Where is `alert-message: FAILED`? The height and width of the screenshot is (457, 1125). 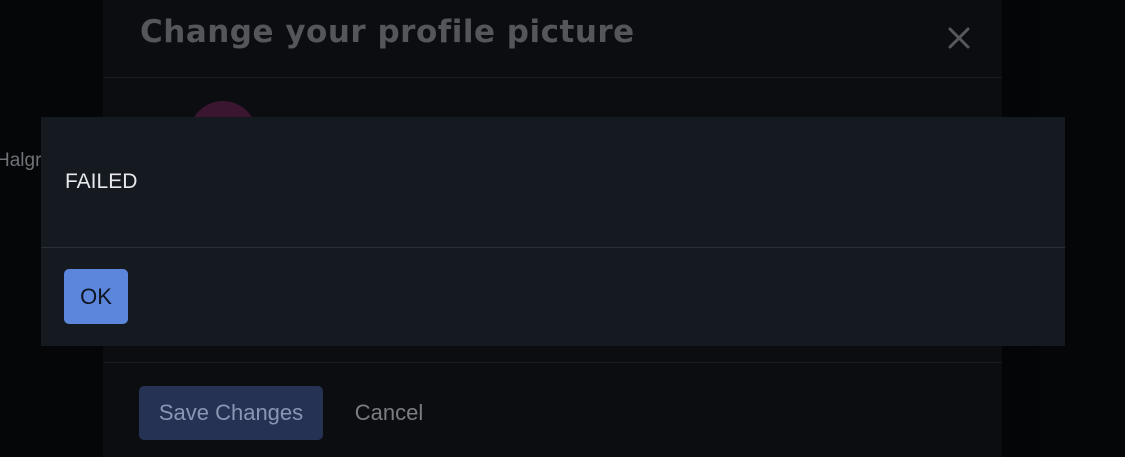 alert-message: FAILED is located at coordinates (101, 181).